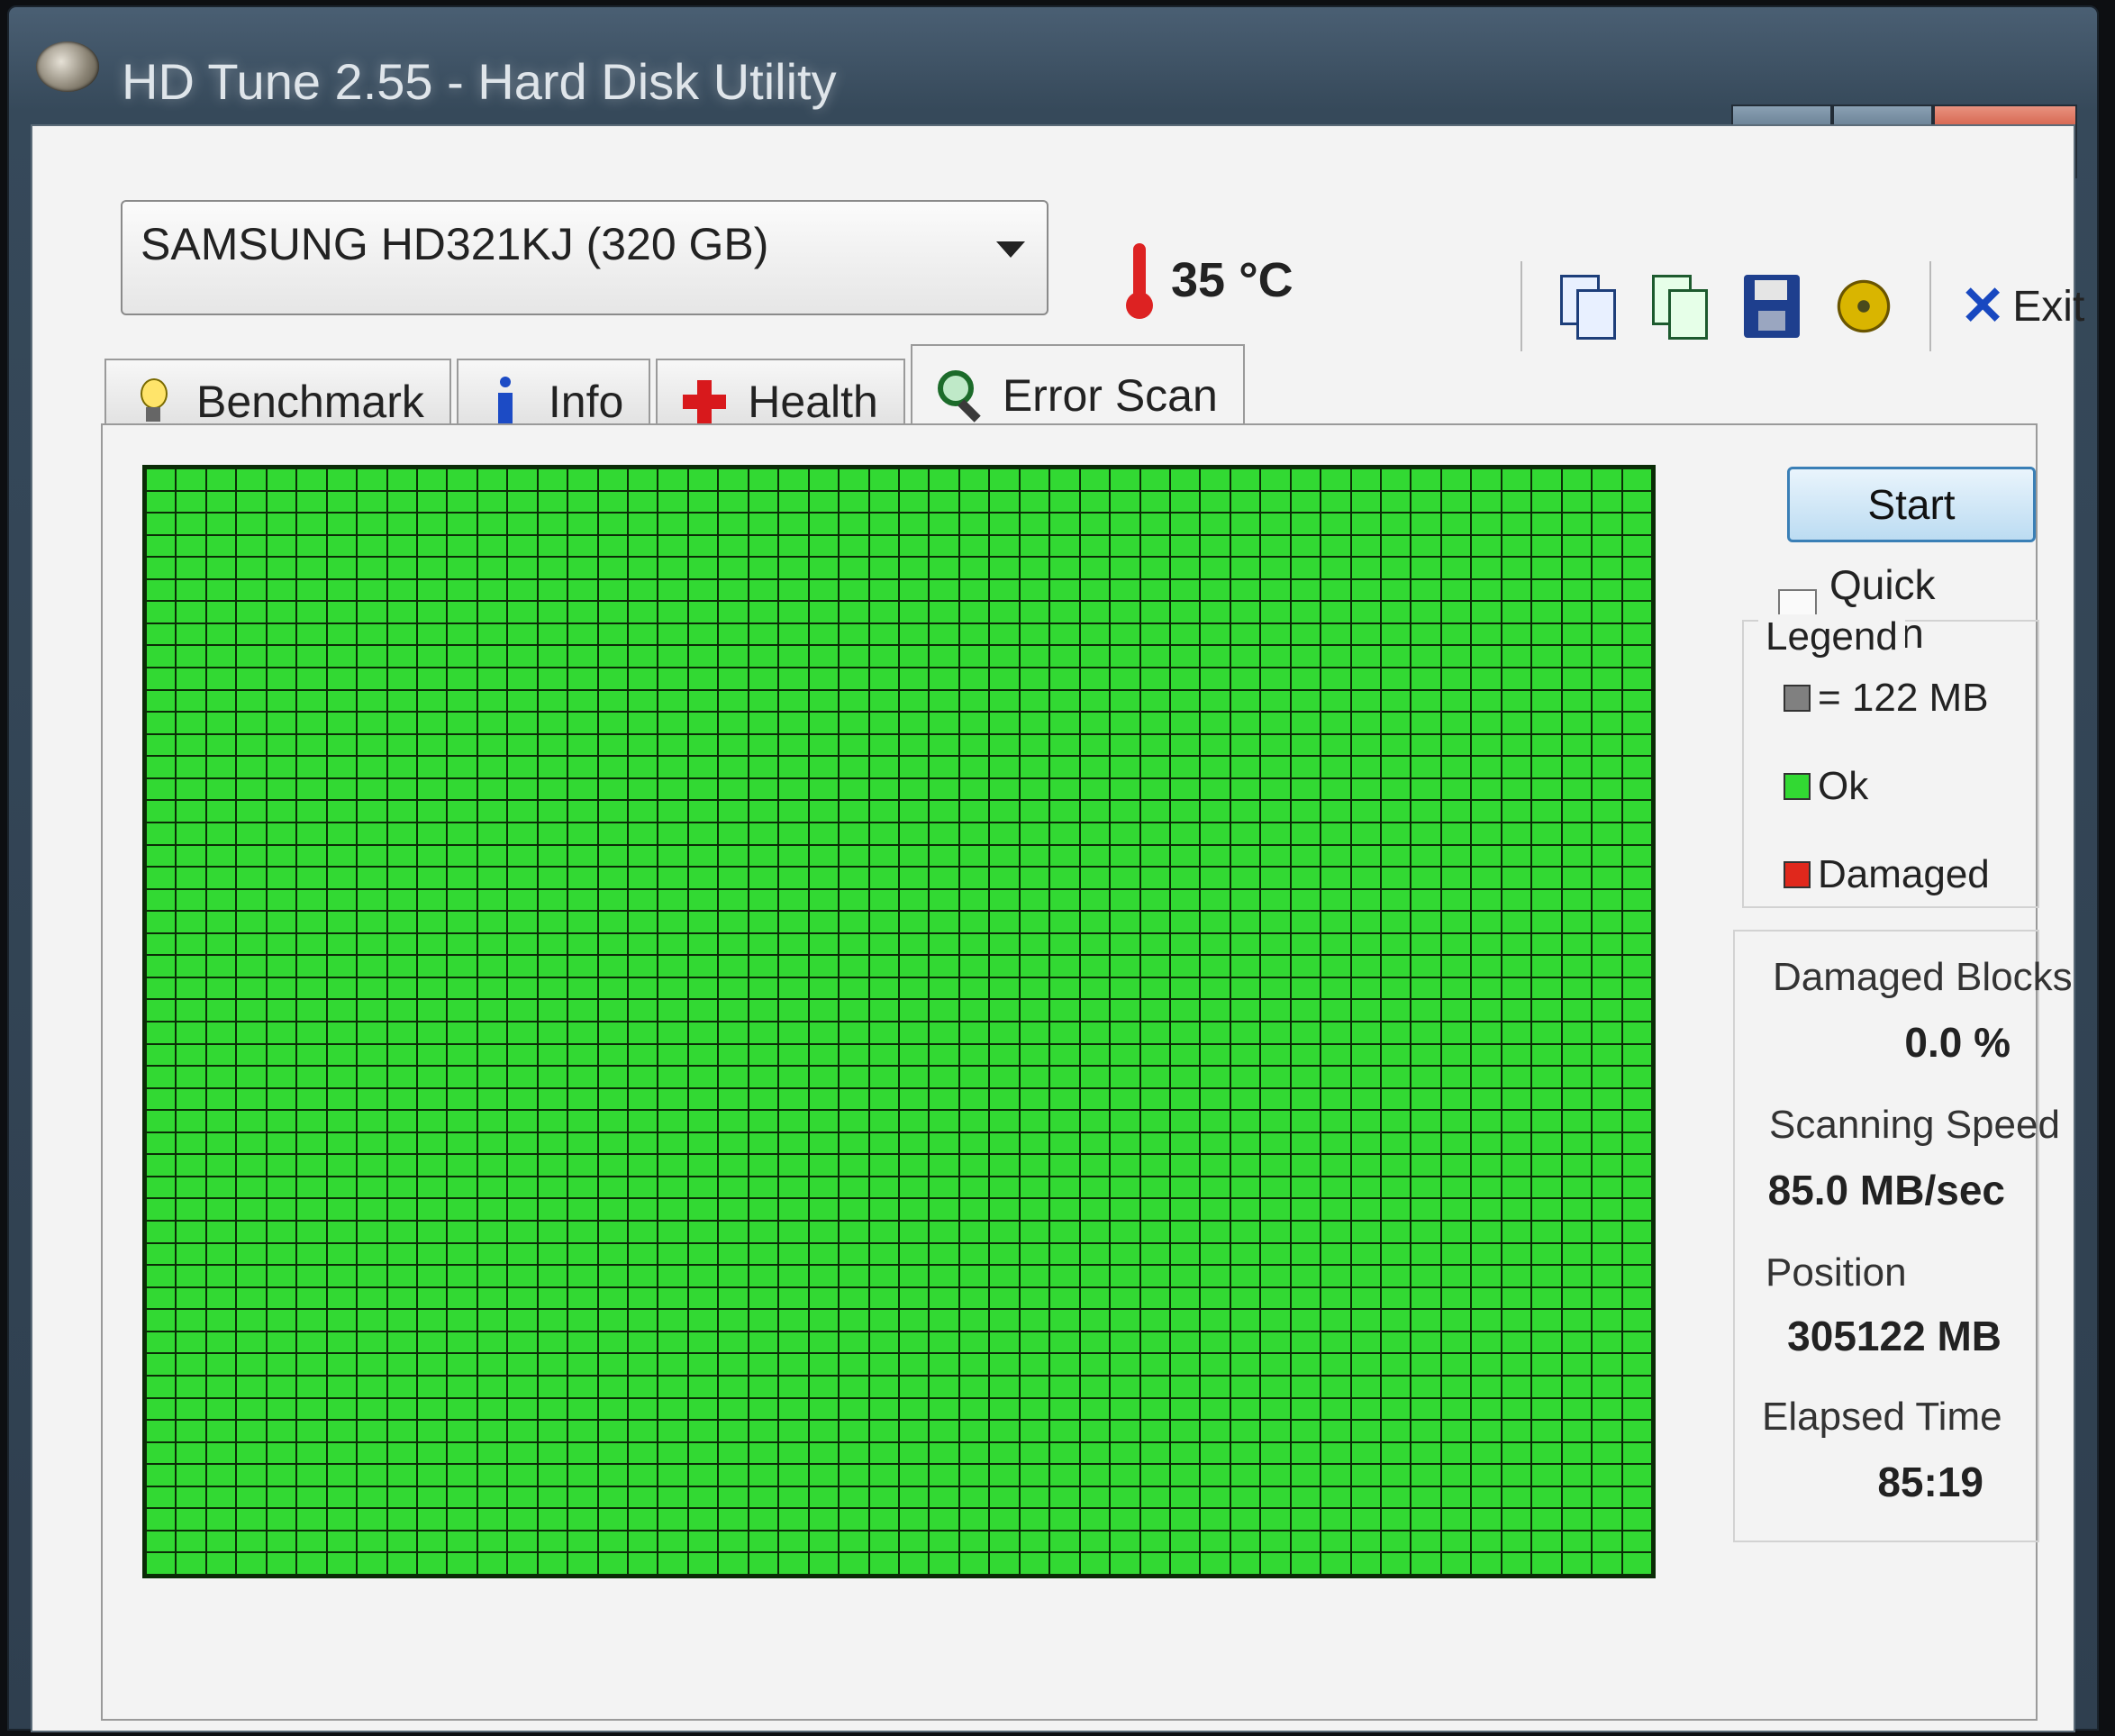 This screenshot has width=2115, height=1736. What do you see at coordinates (1772, 306) in the screenshot?
I see `save-icon` at bounding box center [1772, 306].